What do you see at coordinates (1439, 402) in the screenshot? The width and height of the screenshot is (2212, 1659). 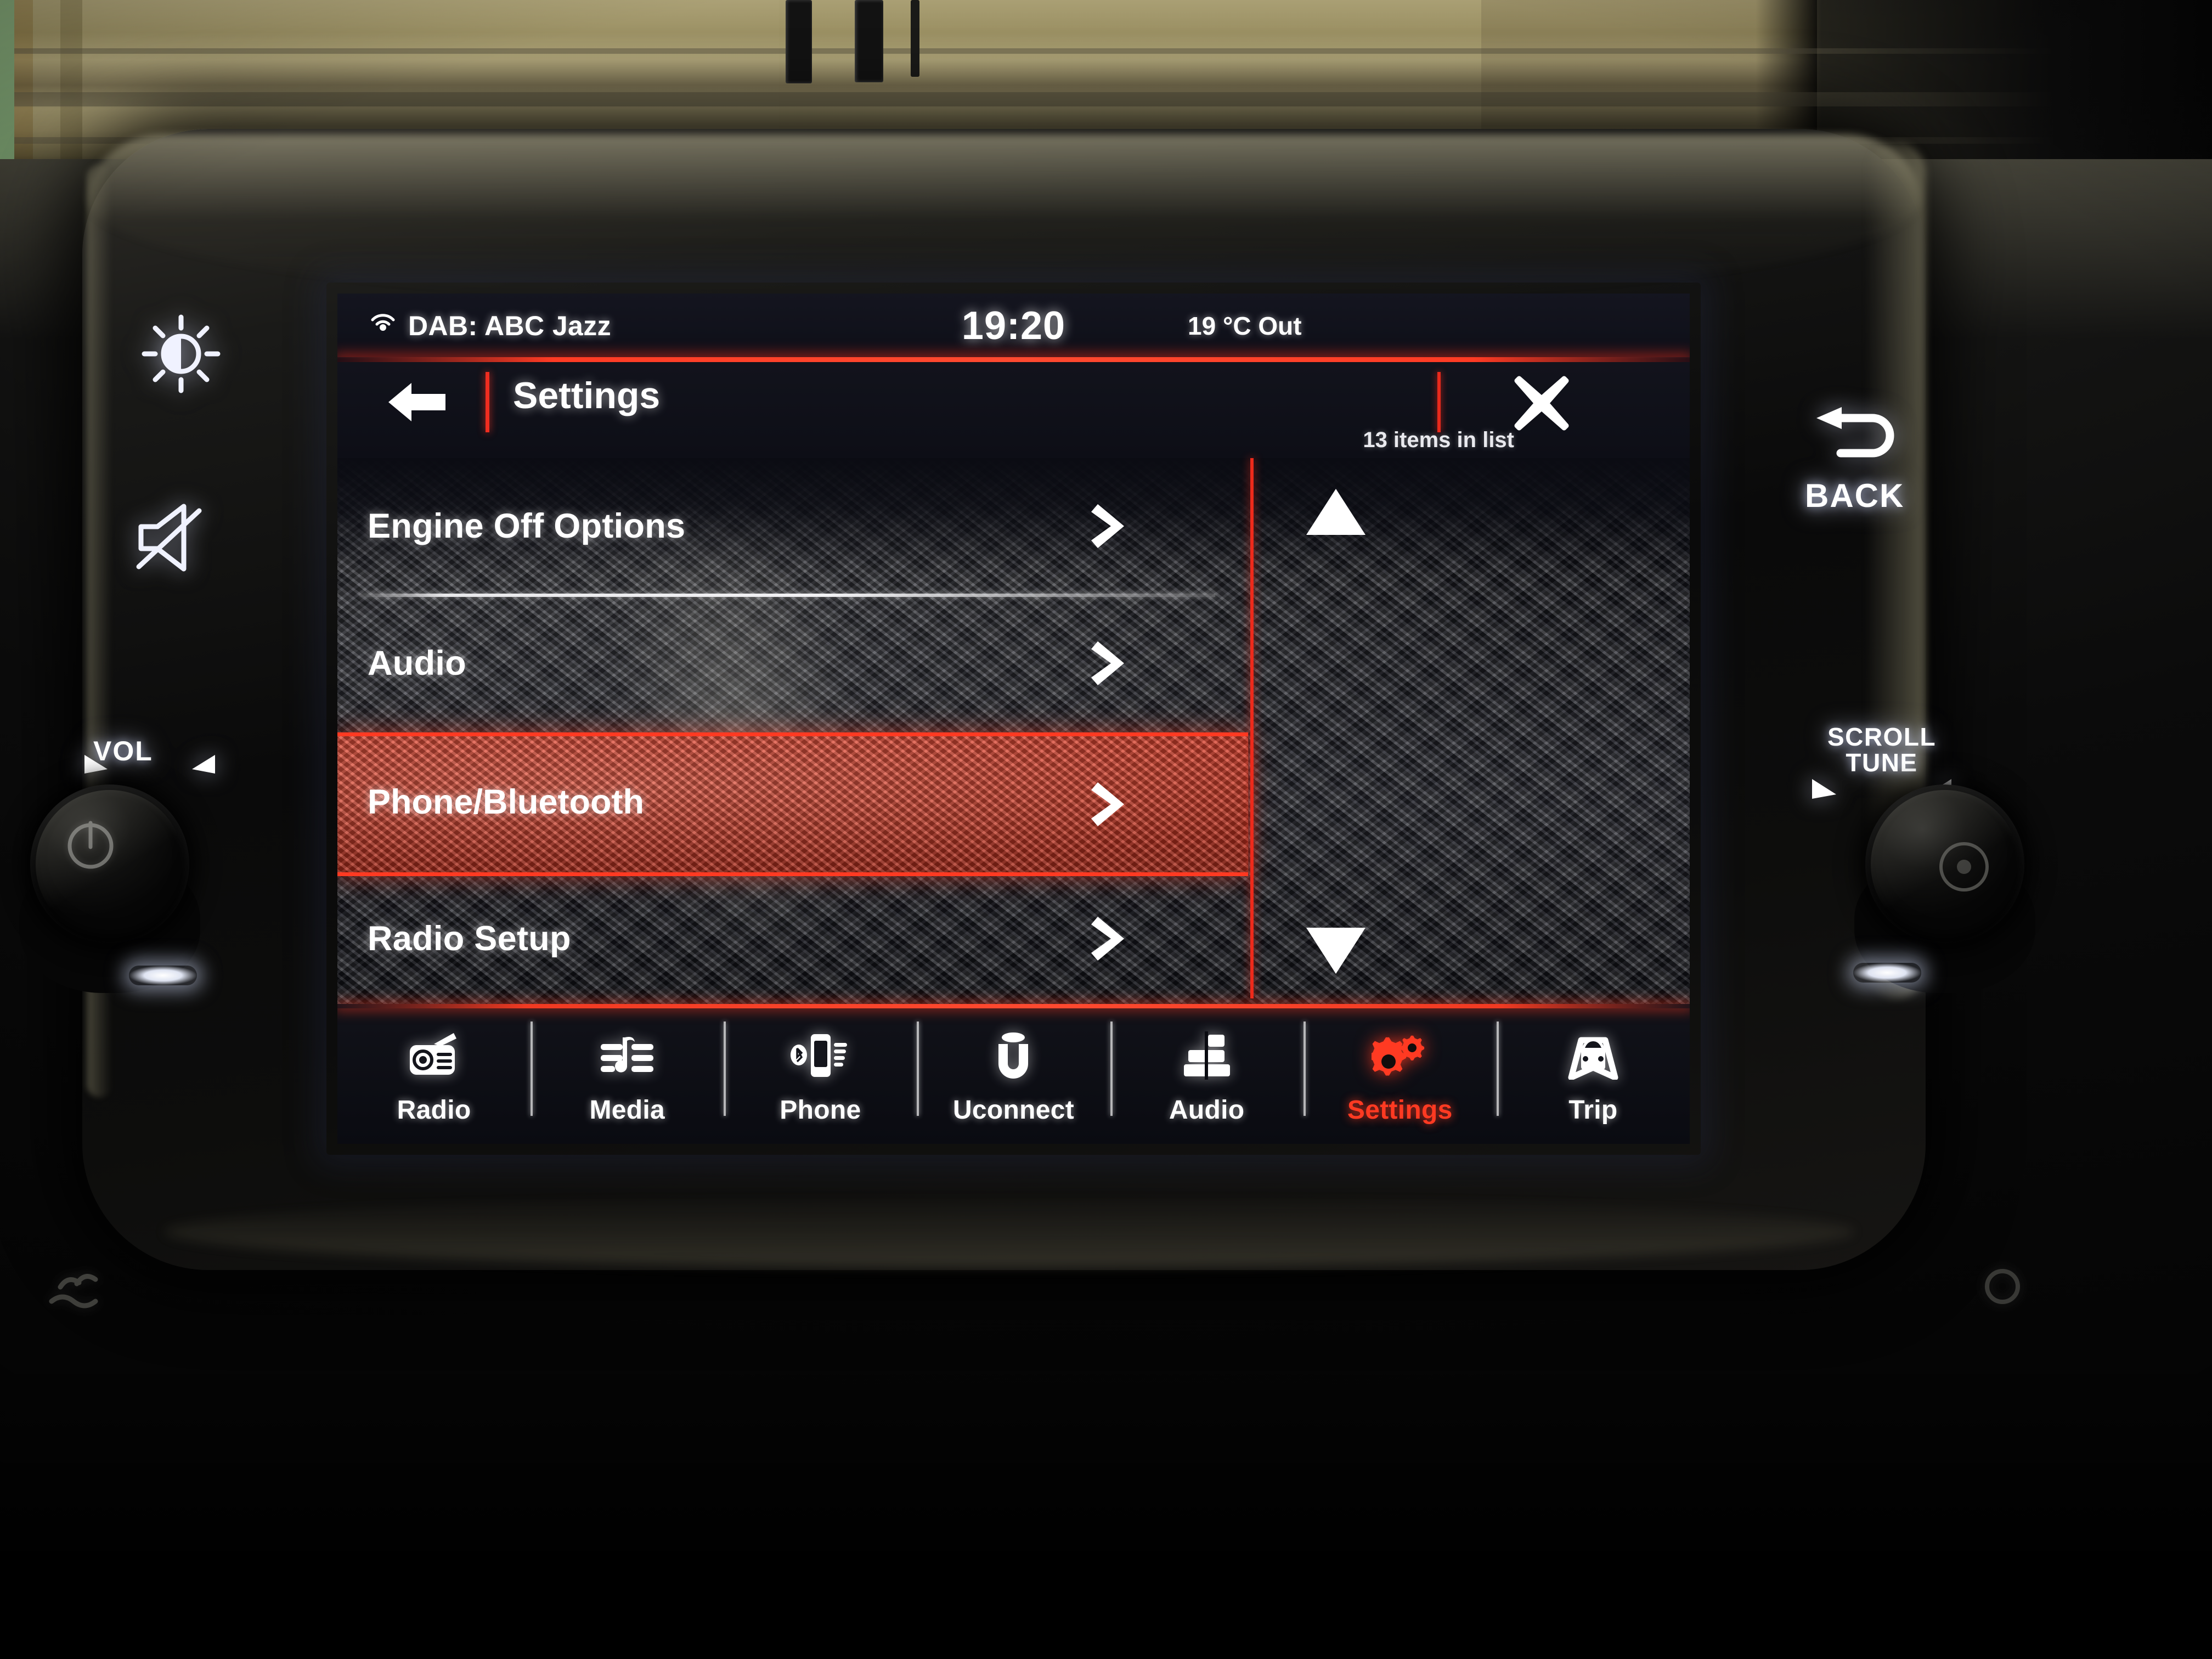 I see `header-divider-right` at bounding box center [1439, 402].